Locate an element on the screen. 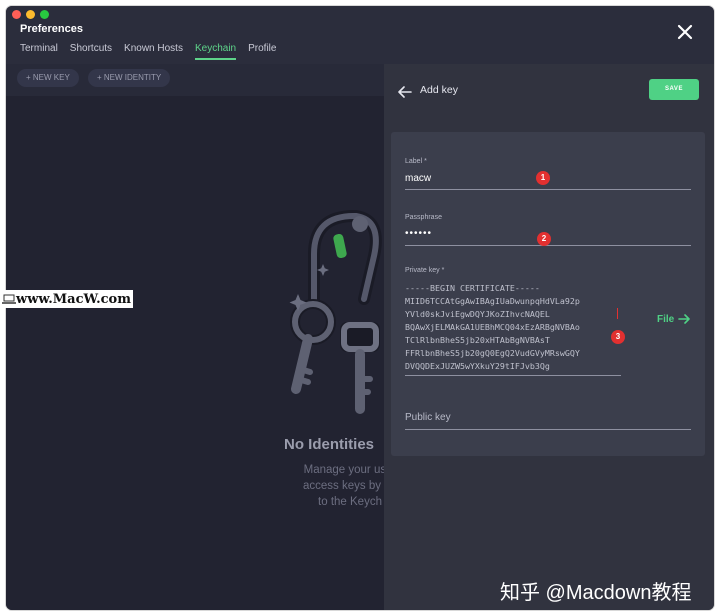 The image size is (720, 616). laptop-icon is located at coordinates (9, 299).